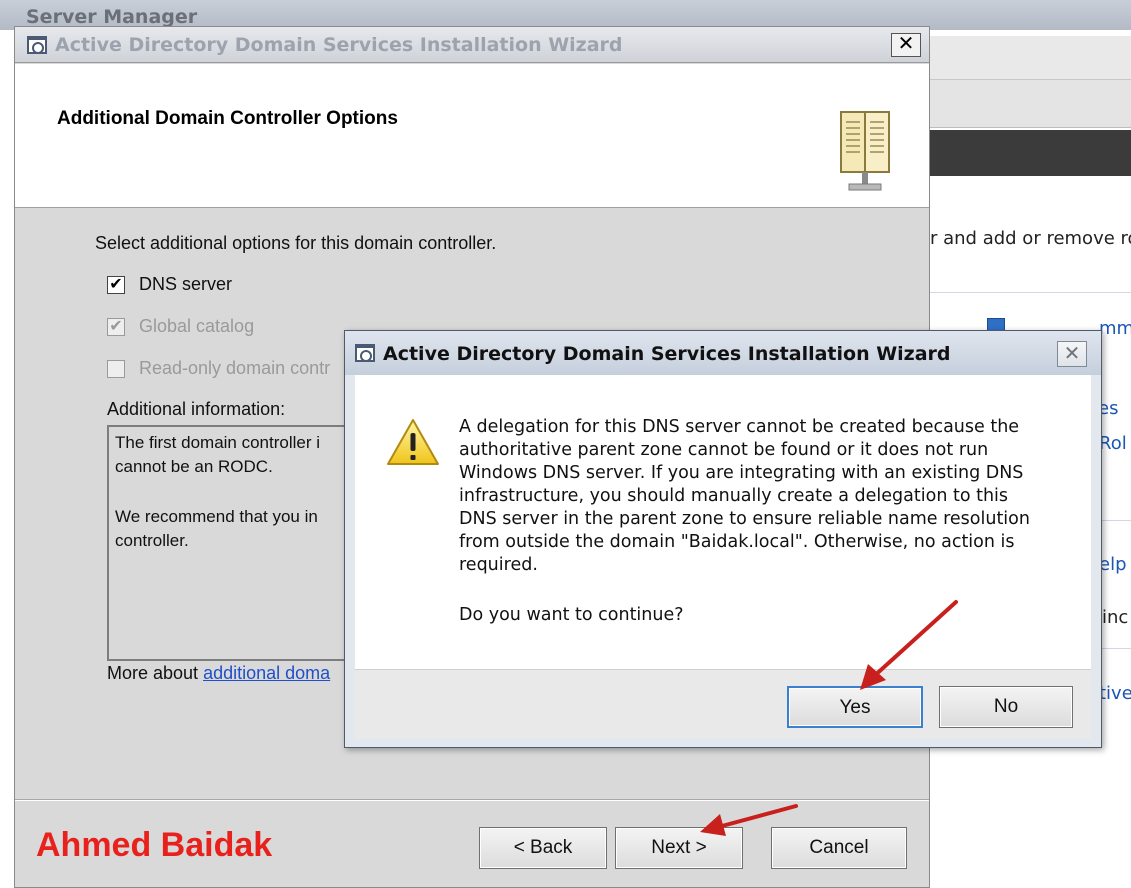 The height and width of the screenshot is (888, 1131). Describe the element at coordinates (1113, 564) in the screenshot. I see `help-link: elp` at that location.